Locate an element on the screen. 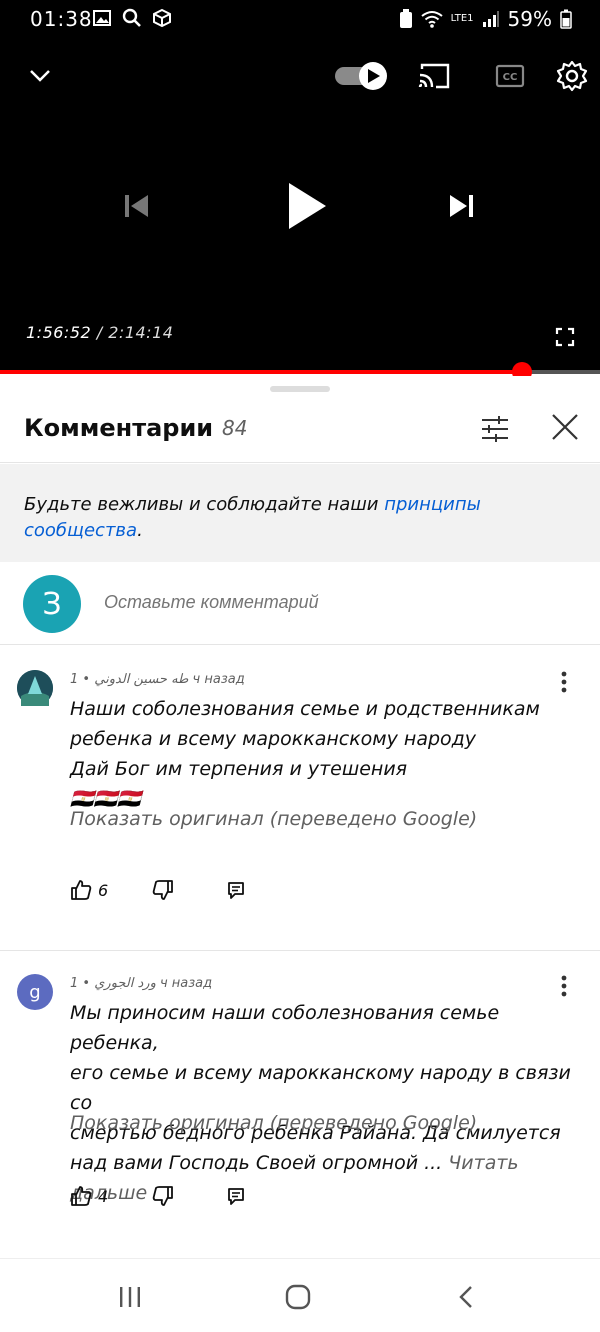  status-bar: 01:38 LTE1 59% is located at coordinates (300, 19).